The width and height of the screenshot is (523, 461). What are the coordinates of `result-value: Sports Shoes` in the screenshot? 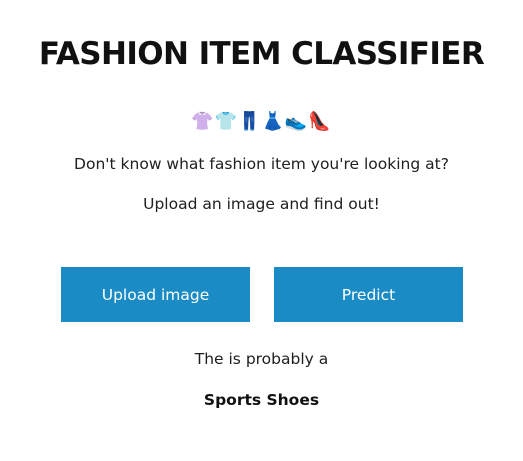 It's located at (261, 400).